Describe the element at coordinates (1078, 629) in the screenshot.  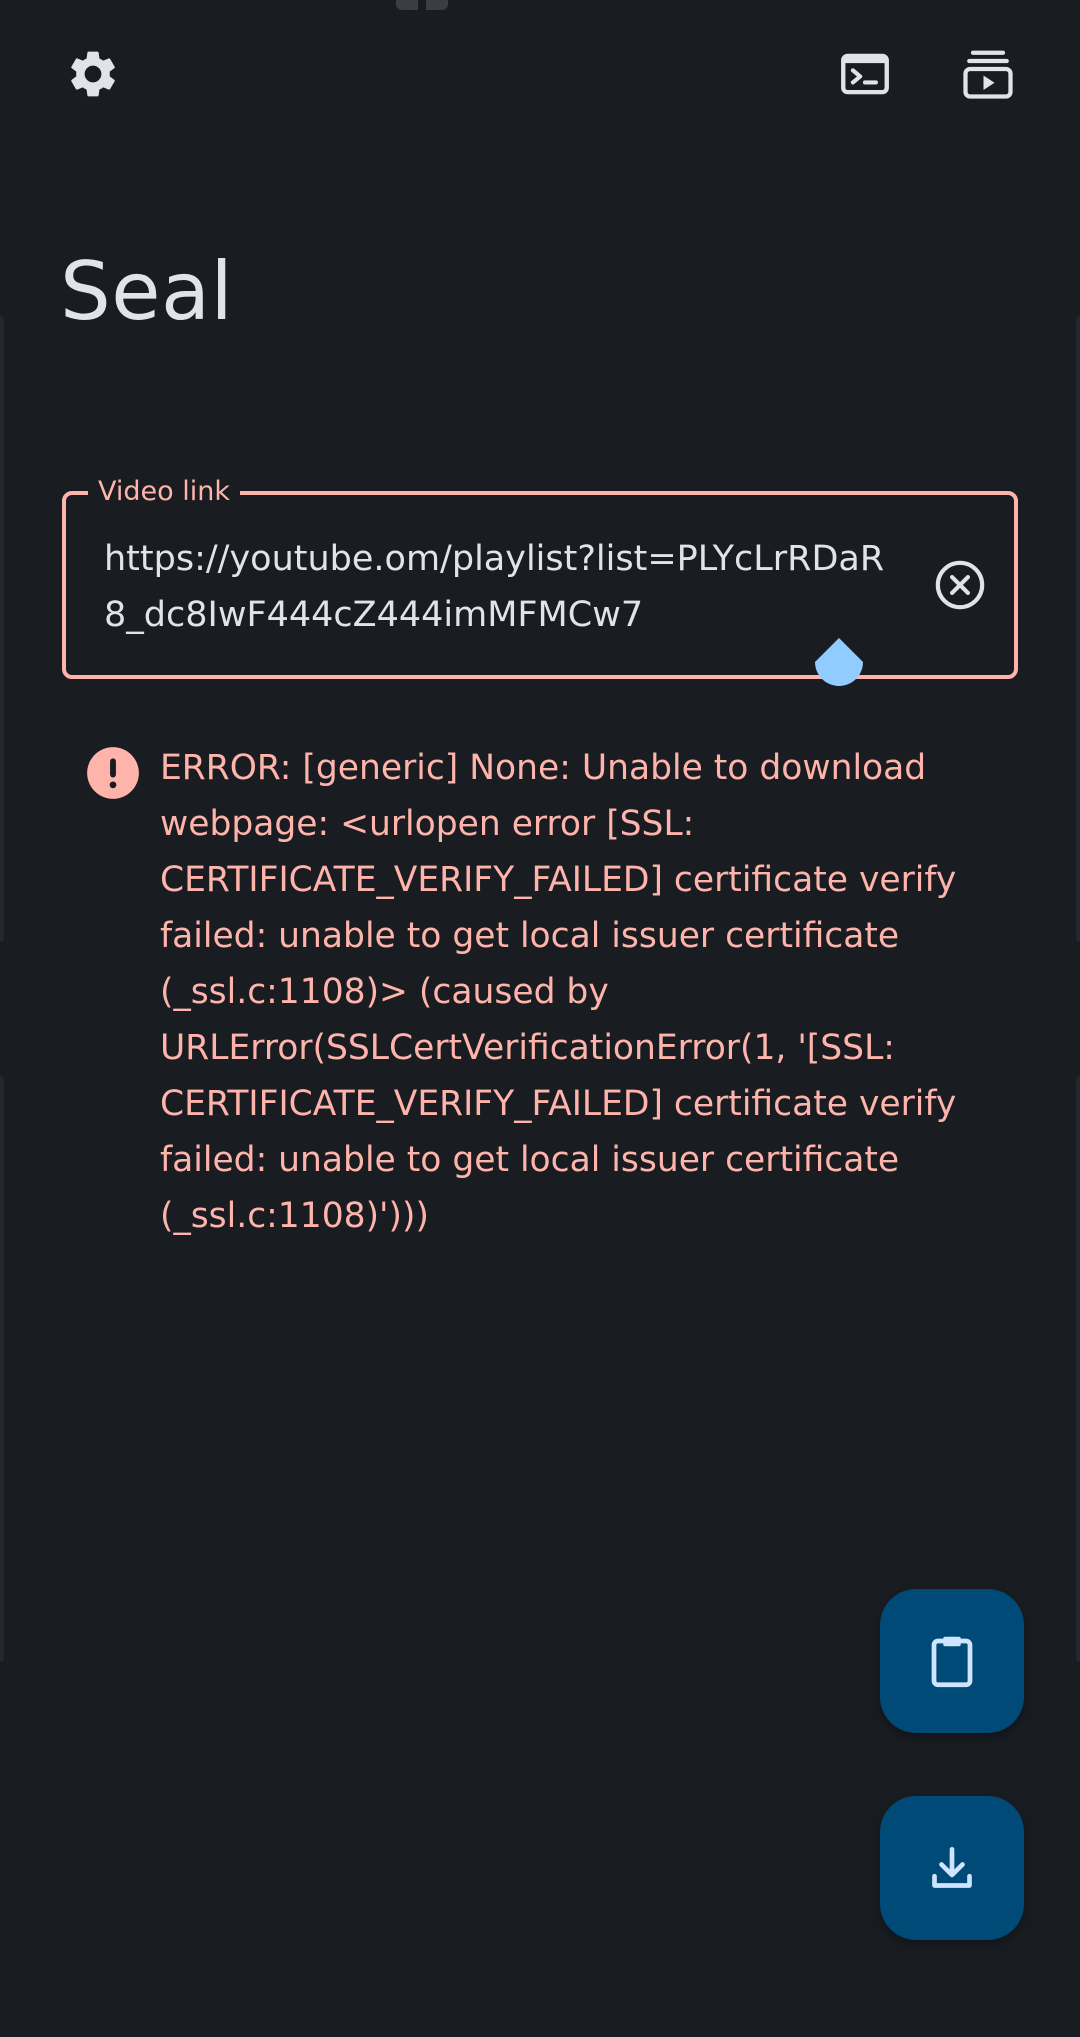
I see `edge-decoration-right-top` at that location.